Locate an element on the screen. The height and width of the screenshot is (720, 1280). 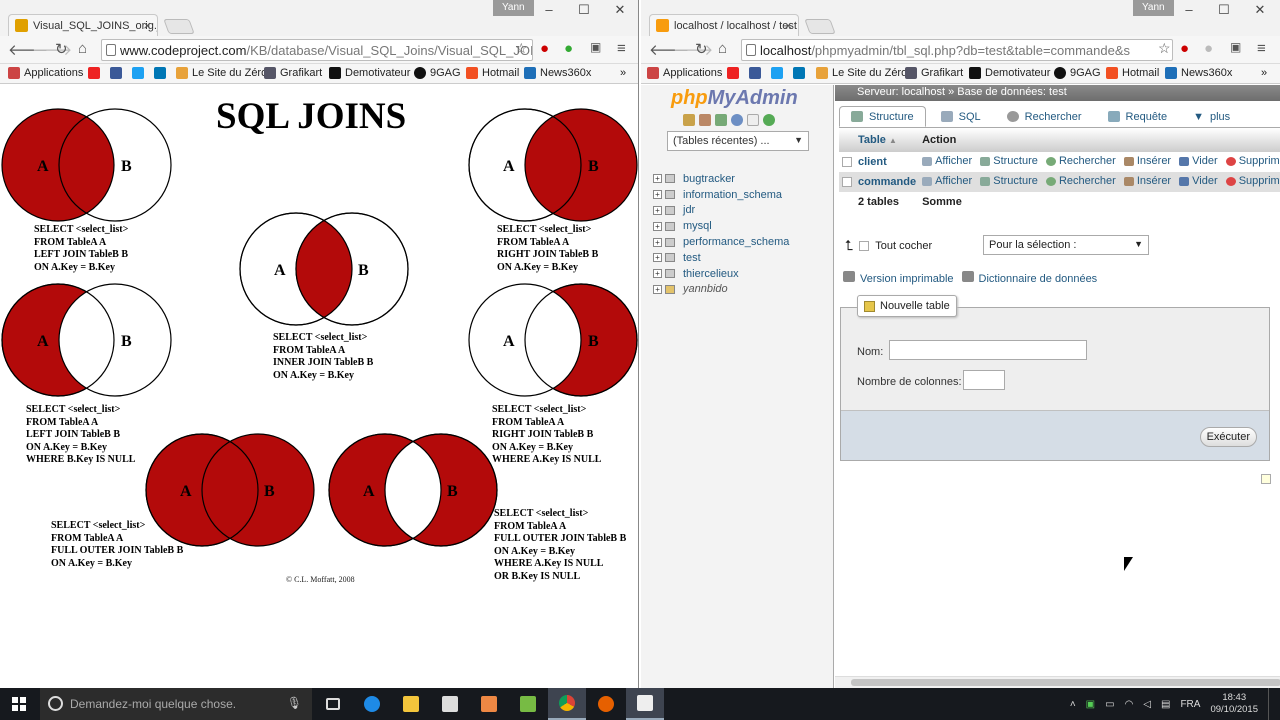
database-item: + mysql is located at coordinates (721, 226).